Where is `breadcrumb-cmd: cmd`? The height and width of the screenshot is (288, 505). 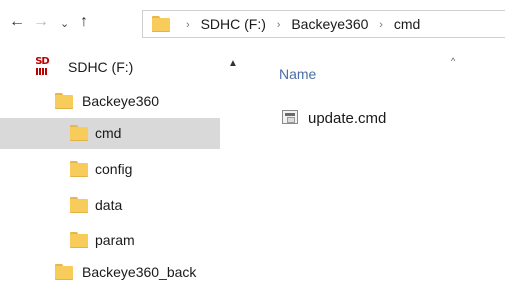
breadcrumb-cmd: cmd is located at coordinates (407, 24).